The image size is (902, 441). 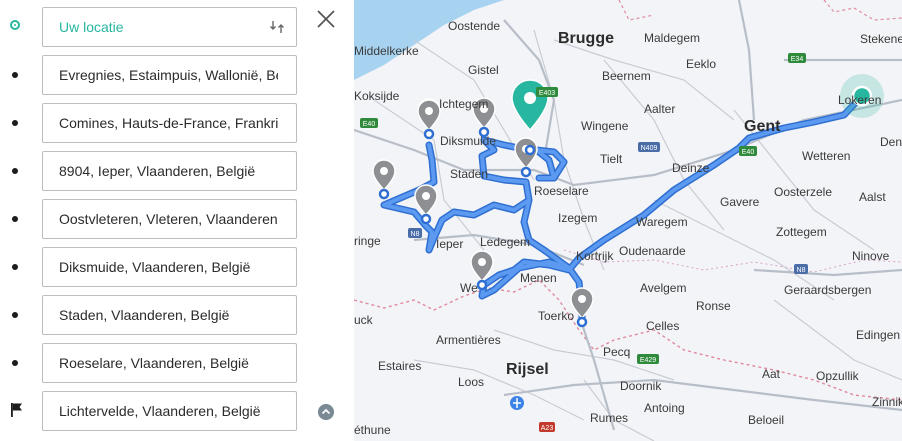 What do you see at coordinates (469, 174) in the screenshot?
I see `map-label-staden: Staden` at bounding box center [469, 174].